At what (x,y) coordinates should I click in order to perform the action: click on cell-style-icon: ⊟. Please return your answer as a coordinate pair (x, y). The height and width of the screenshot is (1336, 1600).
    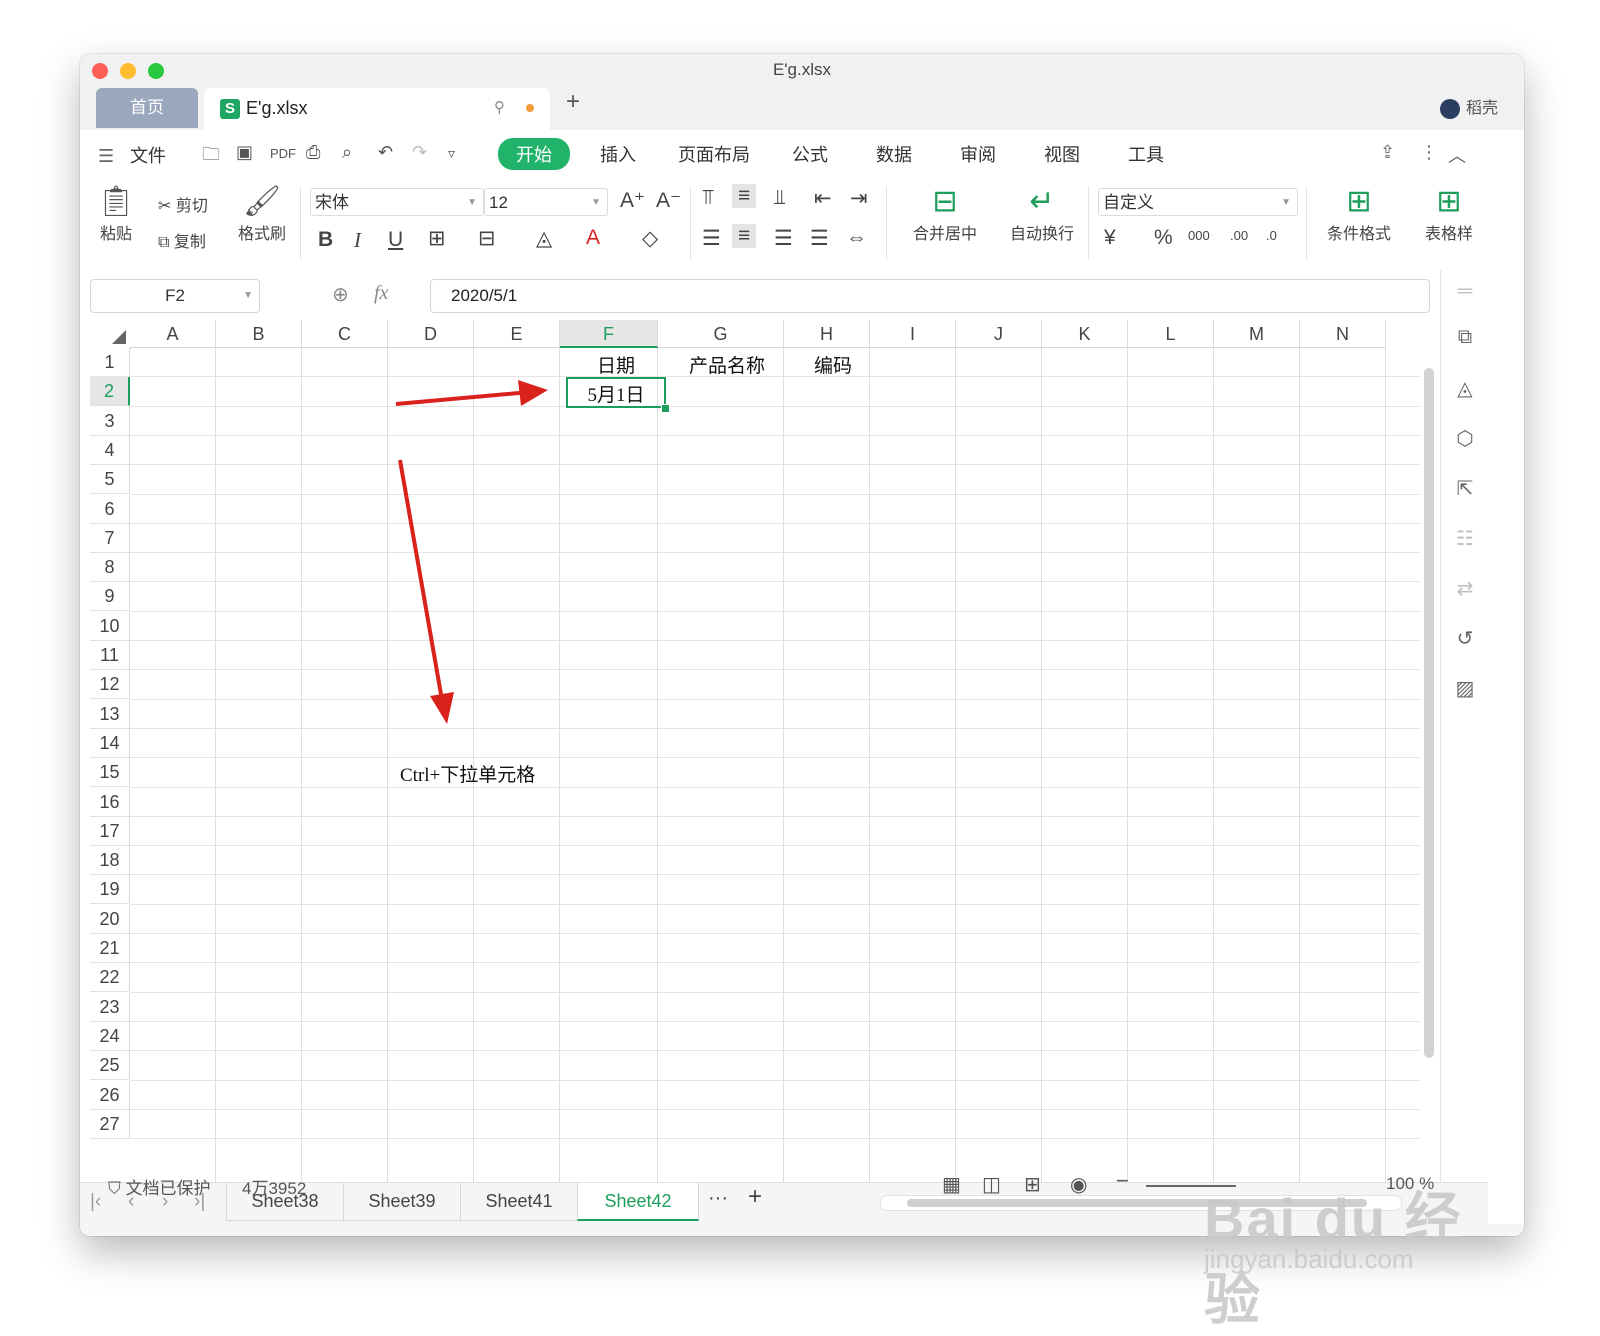
    Looking at the image, I should click on (487, 238).